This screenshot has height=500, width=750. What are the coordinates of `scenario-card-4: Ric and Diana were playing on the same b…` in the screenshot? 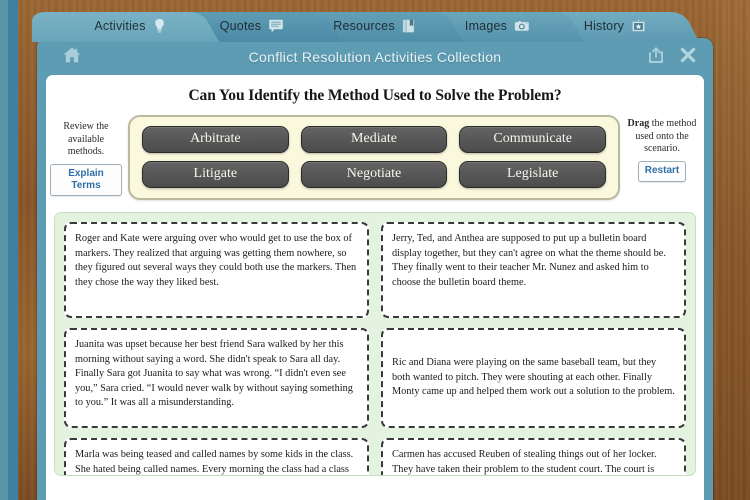 It's located at (533, 378).